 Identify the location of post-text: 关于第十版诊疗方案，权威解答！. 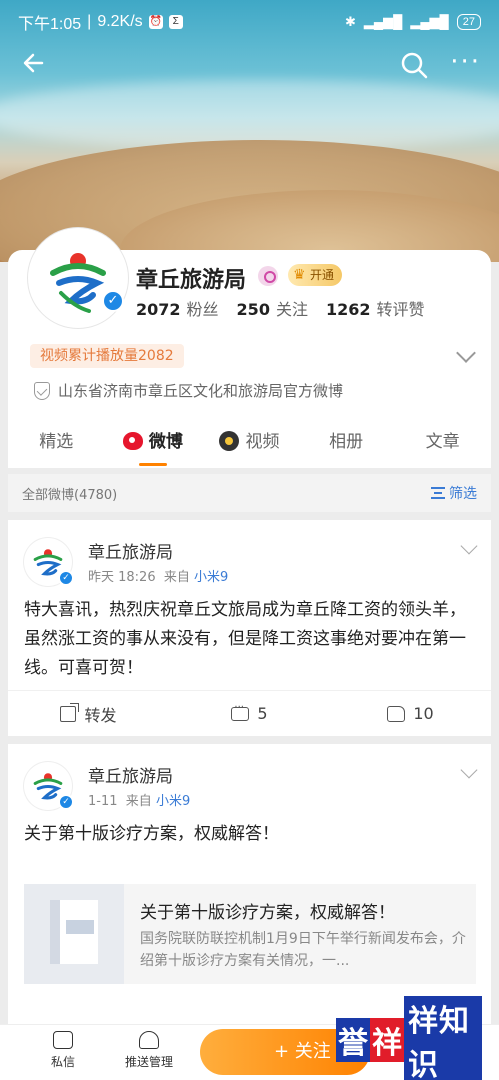
(151, 834).